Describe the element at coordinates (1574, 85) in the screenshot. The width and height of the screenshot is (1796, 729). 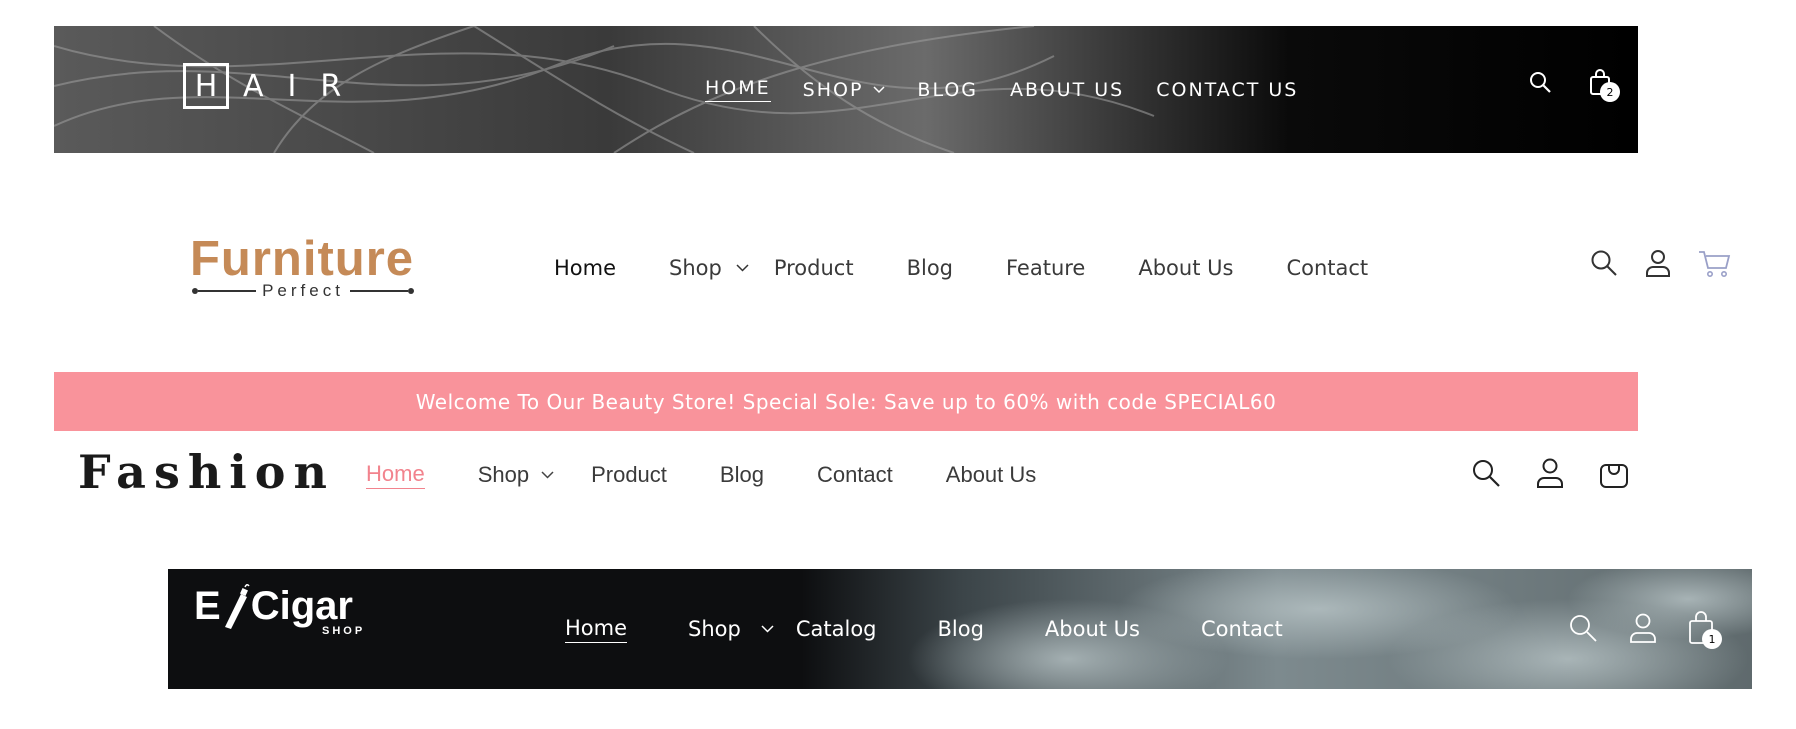
I see `hair-header-icons: 2` at that location.